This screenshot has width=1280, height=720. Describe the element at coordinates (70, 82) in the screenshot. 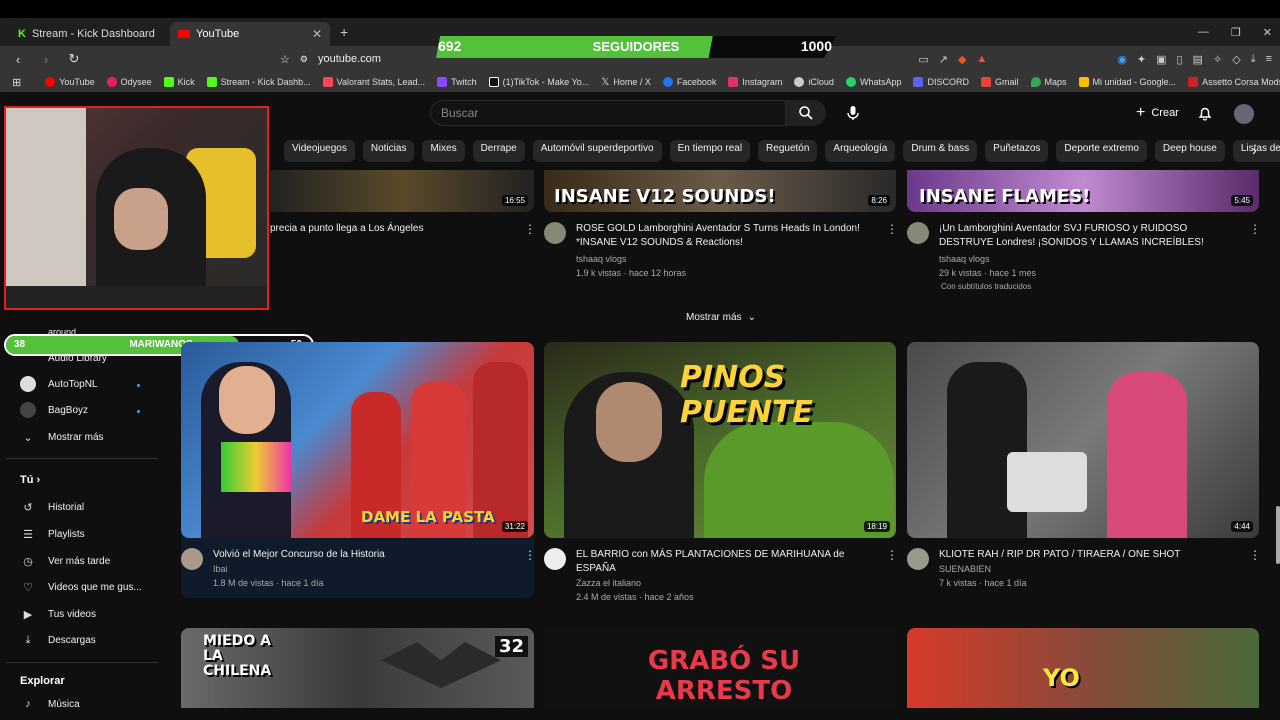

I see `bookmark-youtube: YouTube` at that location.